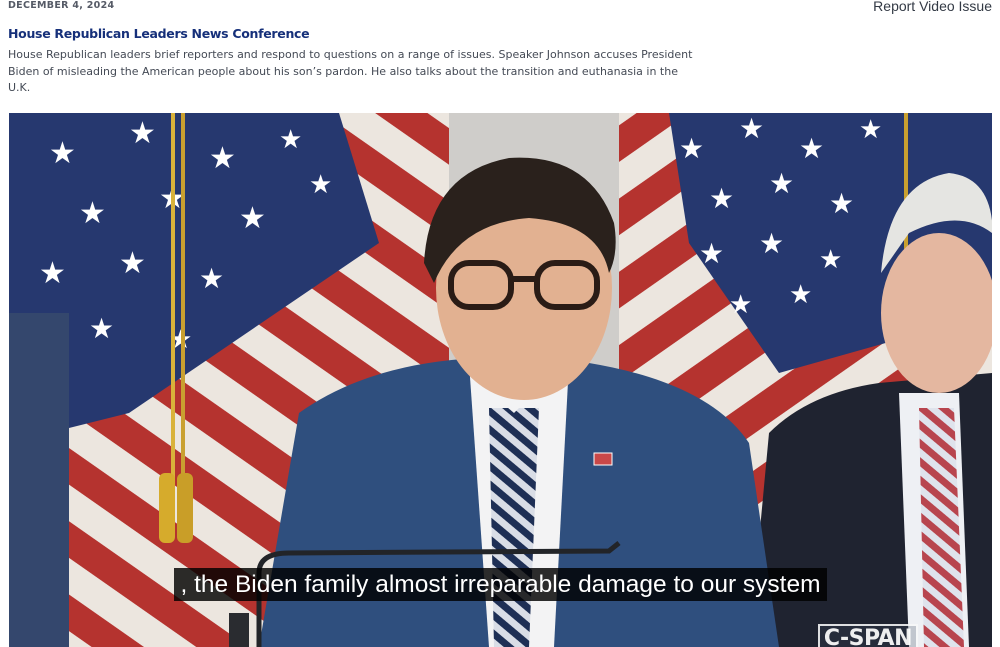 The image size is (1000, 647). I want to click on date-label: DECEMBER 4, 2024, so click(61, 5).